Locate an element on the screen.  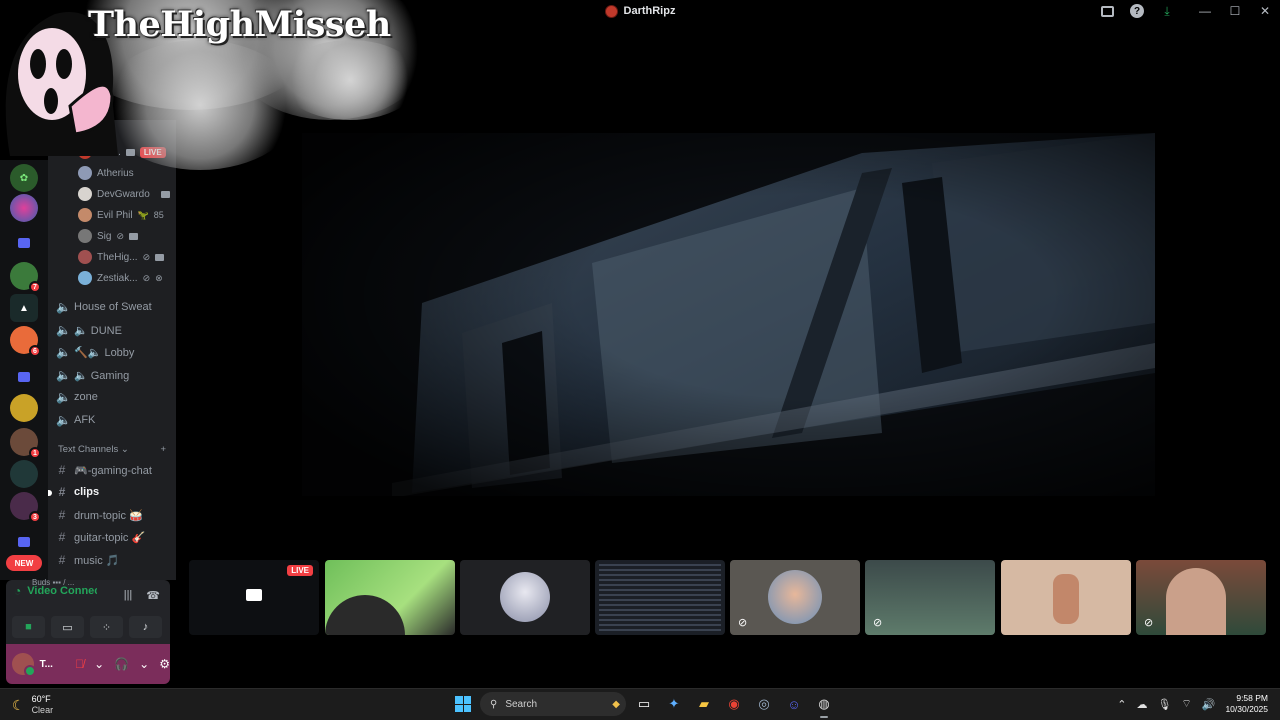
voice-member: Zestiak... ⊘ ⊗ is located at coordinates (120, 278).